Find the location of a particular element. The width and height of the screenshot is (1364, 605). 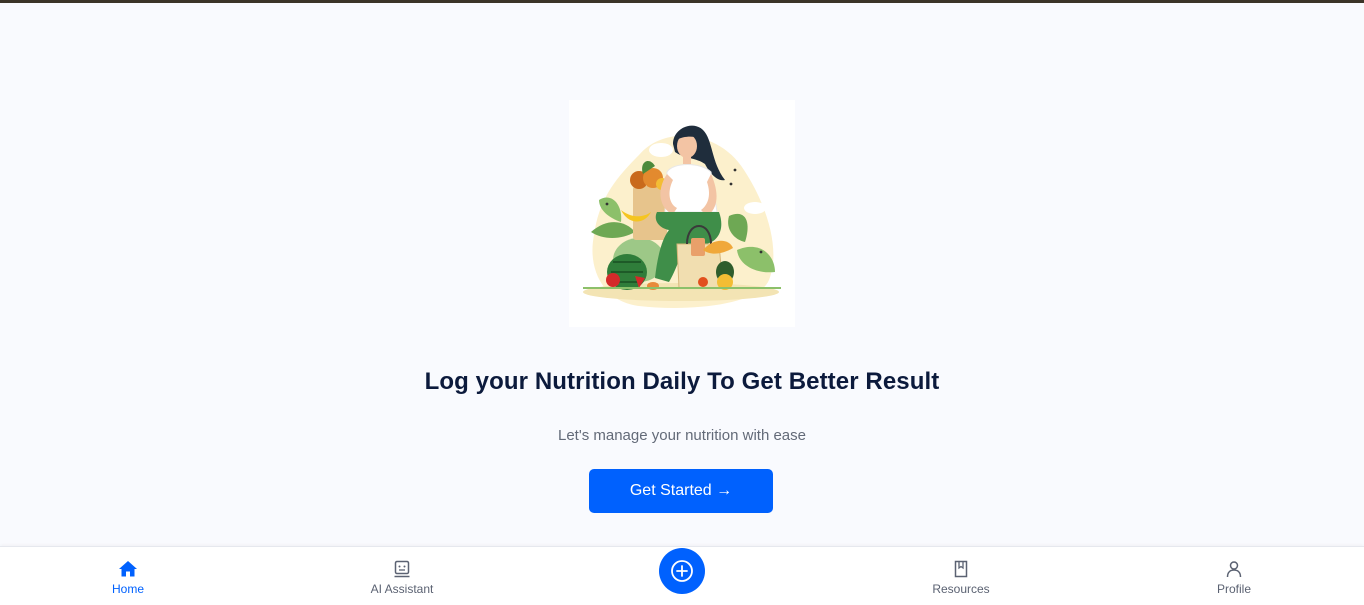

nav-item-home: Home is located at coordinates (128, 577).